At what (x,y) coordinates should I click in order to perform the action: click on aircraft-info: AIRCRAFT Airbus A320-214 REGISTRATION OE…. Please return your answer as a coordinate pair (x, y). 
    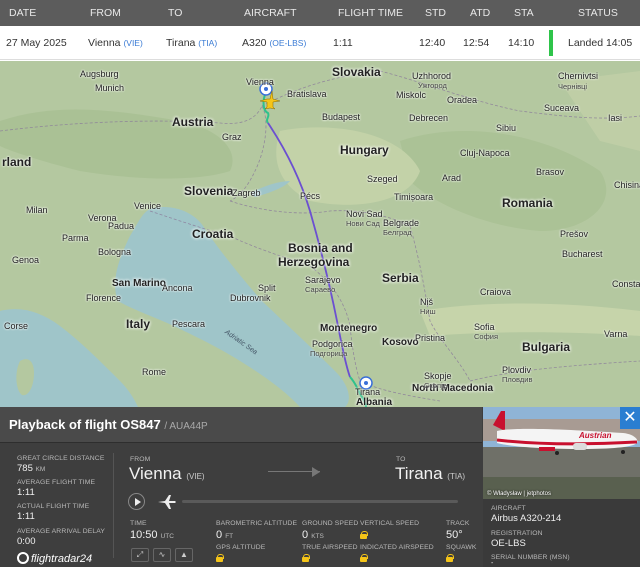
    Looking at the image, I should click on (561, 533).